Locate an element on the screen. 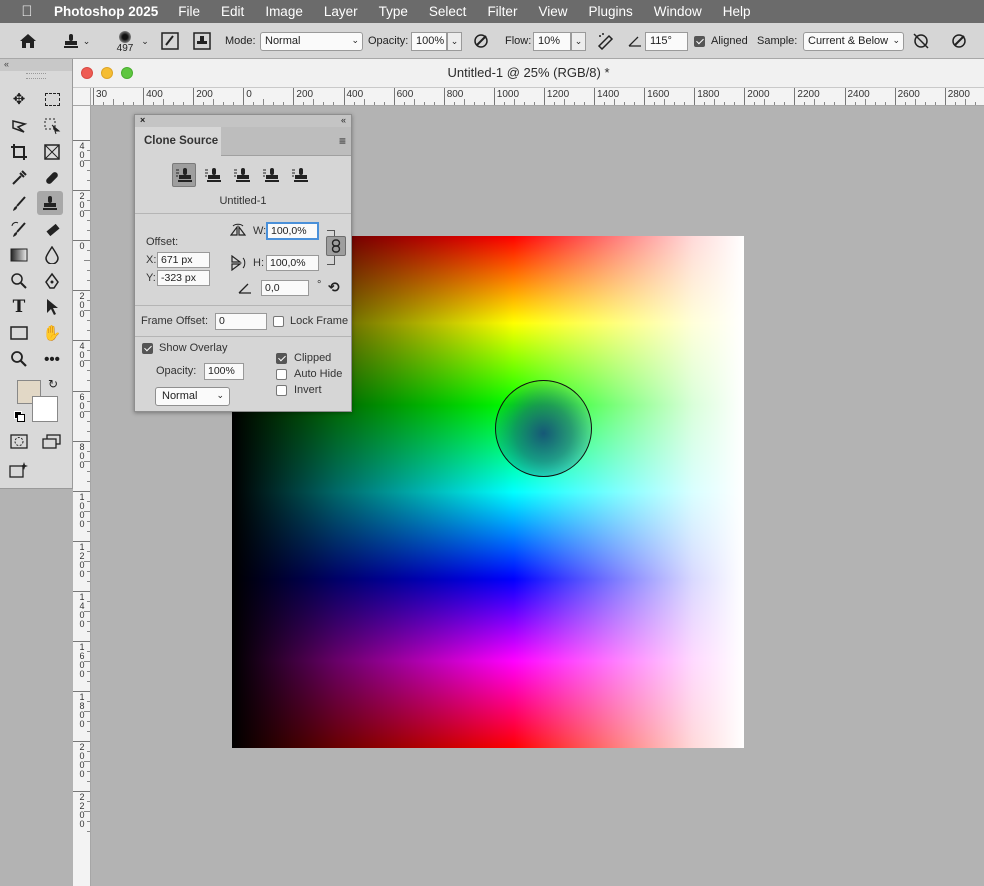 This screenshot has height=886, width=984. swap-colors-icon: ↻ is located at coordinates (53, 384).